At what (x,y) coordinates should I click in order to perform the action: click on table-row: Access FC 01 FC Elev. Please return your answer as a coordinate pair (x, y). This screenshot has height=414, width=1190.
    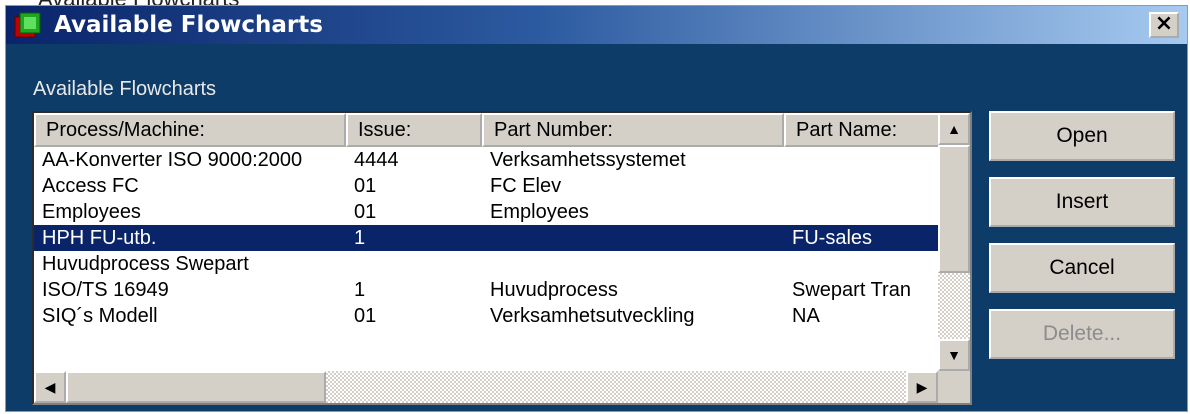
    Looking at the image, I should click on (486, 186).